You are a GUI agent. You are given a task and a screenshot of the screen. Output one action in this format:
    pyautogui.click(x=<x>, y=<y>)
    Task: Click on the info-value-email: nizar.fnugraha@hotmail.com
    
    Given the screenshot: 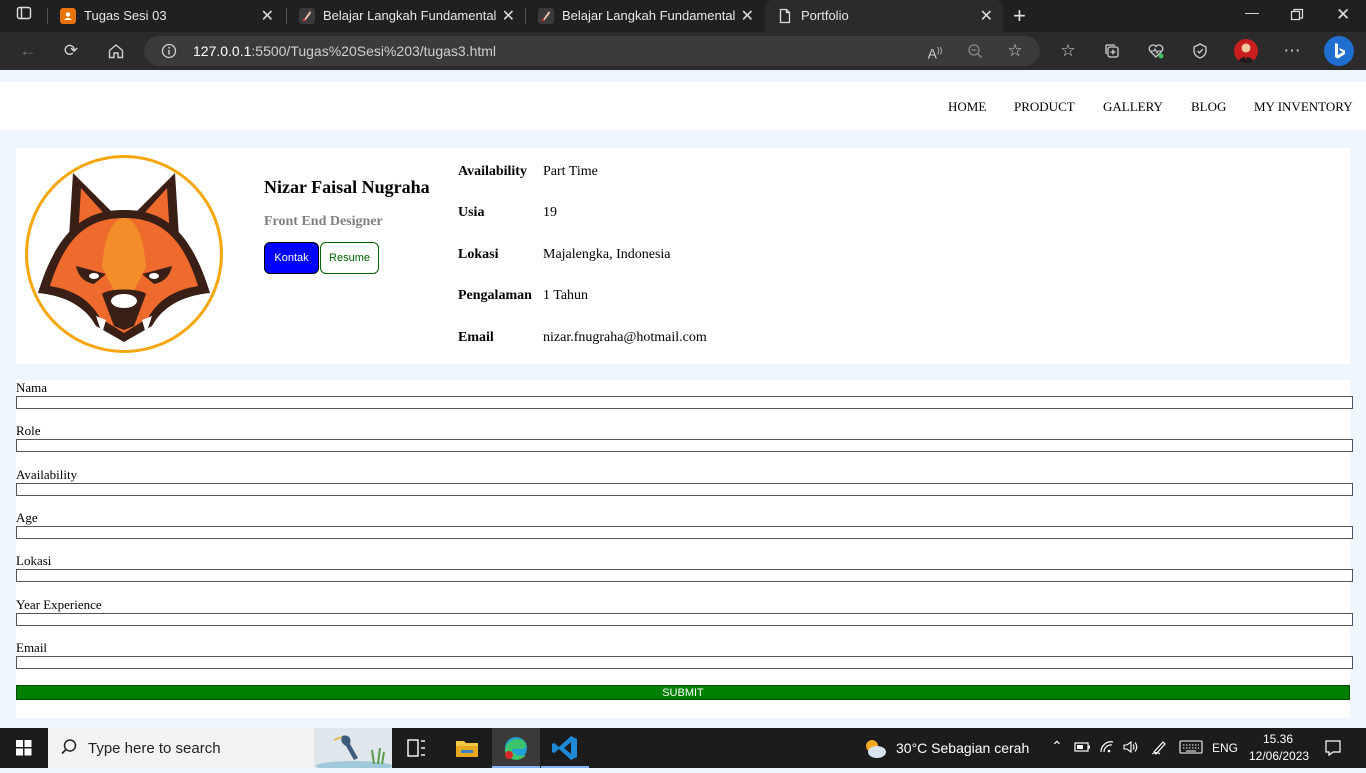 What is the action you would take?
    pyautogui.click(x=625, y=337)
    